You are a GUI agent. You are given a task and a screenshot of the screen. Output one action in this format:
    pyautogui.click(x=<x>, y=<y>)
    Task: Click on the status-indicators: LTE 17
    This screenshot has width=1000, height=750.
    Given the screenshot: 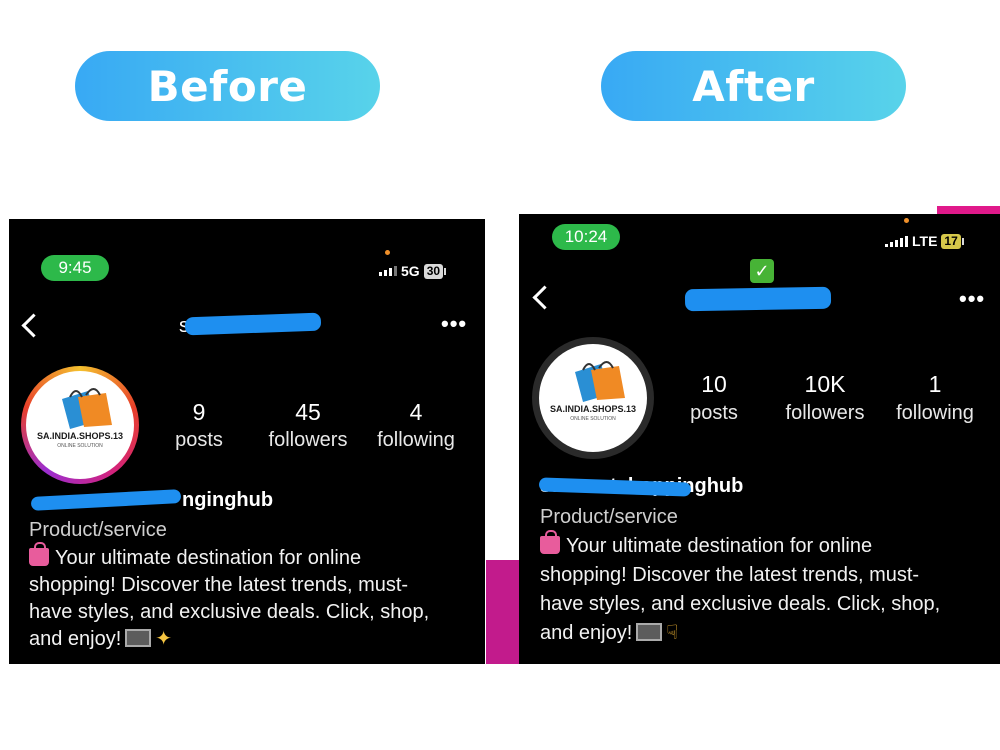 What is the action you would take?
    pyautogui.click(x=925, y=241)
    